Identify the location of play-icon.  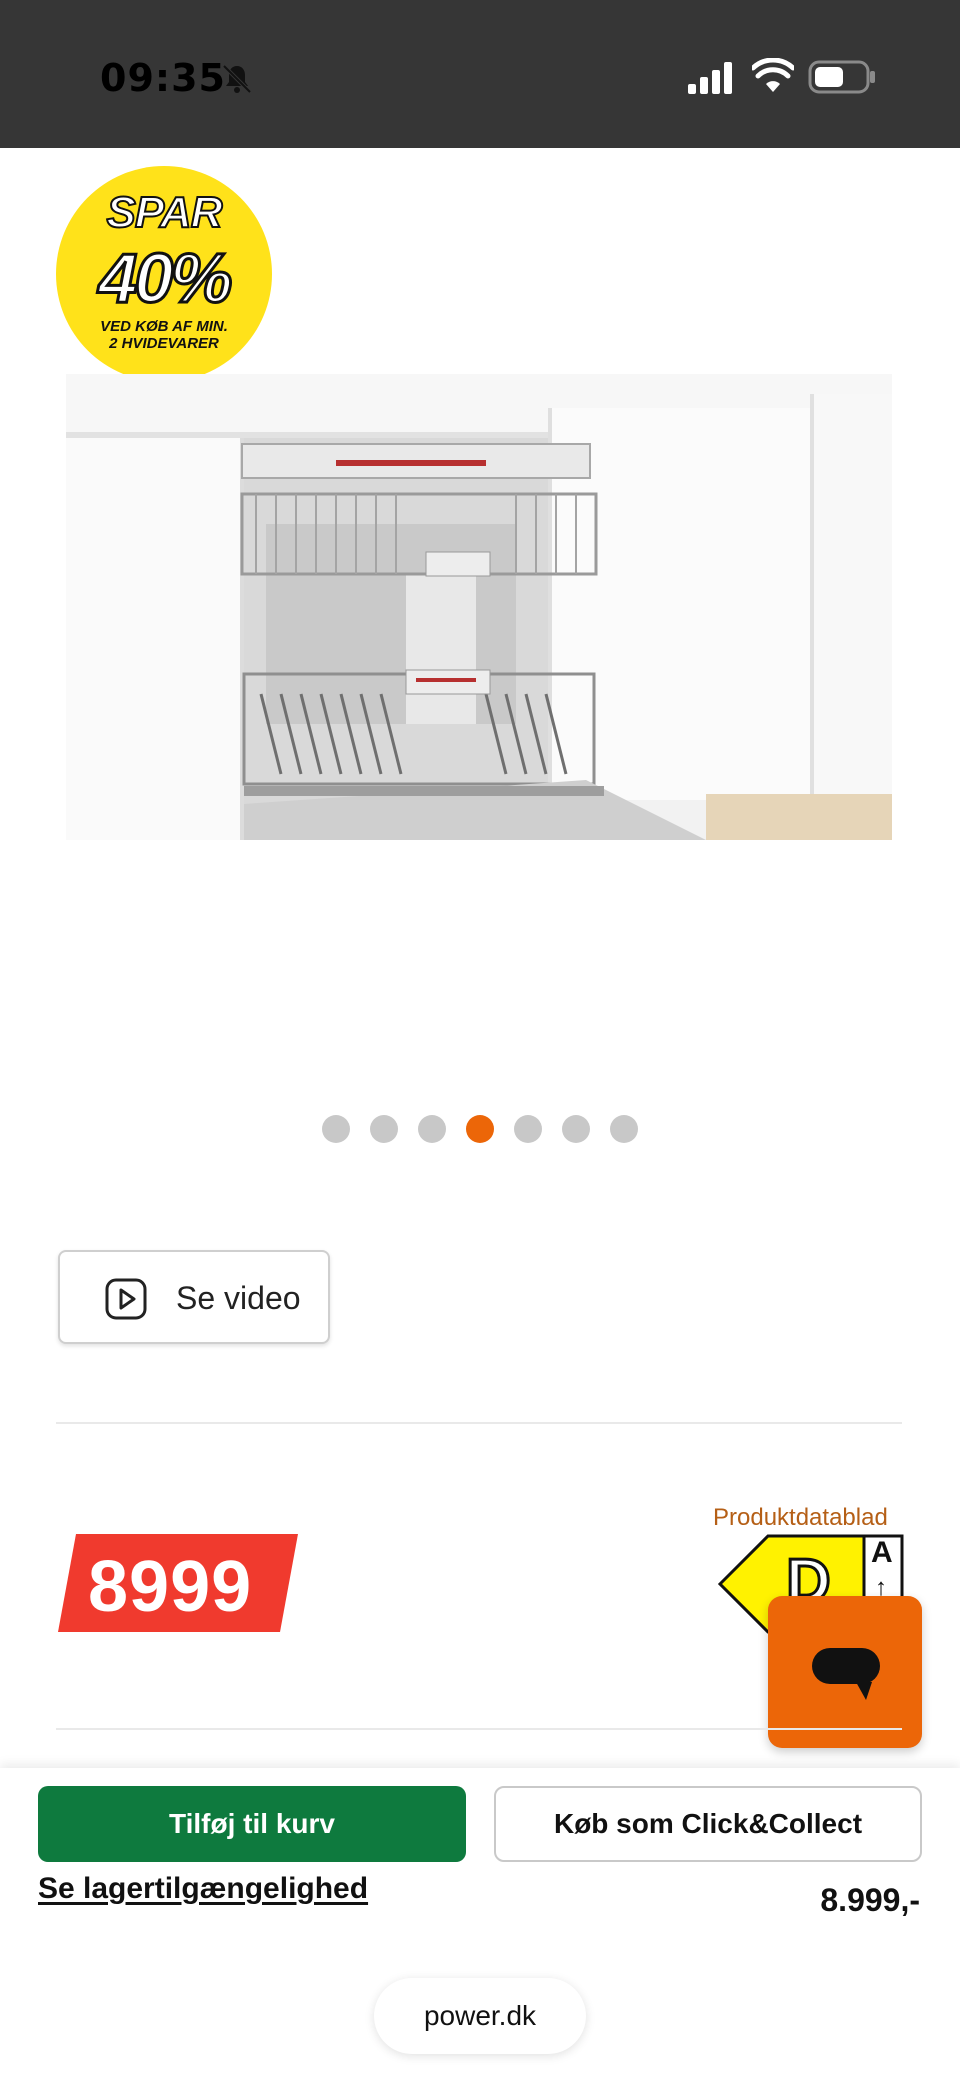
(126, 1299).